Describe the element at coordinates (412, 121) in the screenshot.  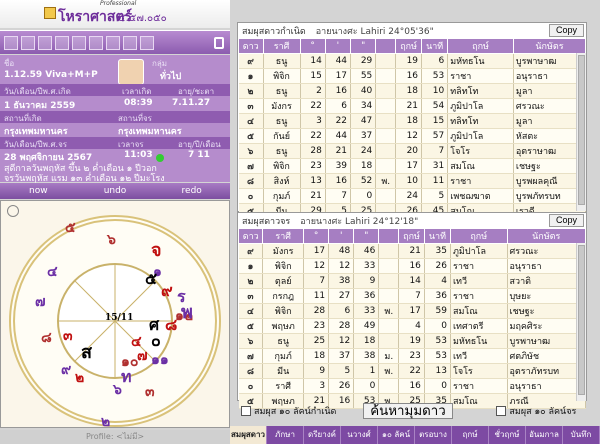
I see `table-row: ๔ธนู 3 22 47 18 15 ทลิทโท มูลา` at that location.